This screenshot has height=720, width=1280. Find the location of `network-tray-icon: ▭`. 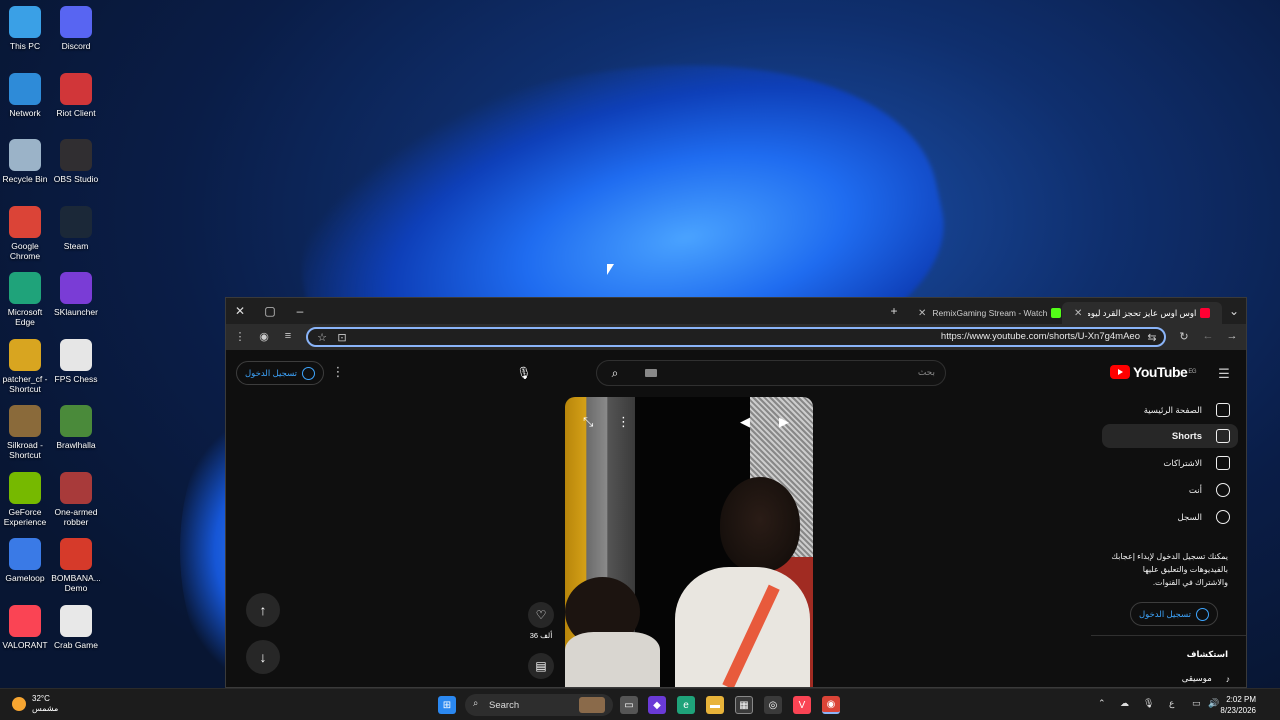

network-tray-icon: ▭ is located at coordinates (1196, 703).